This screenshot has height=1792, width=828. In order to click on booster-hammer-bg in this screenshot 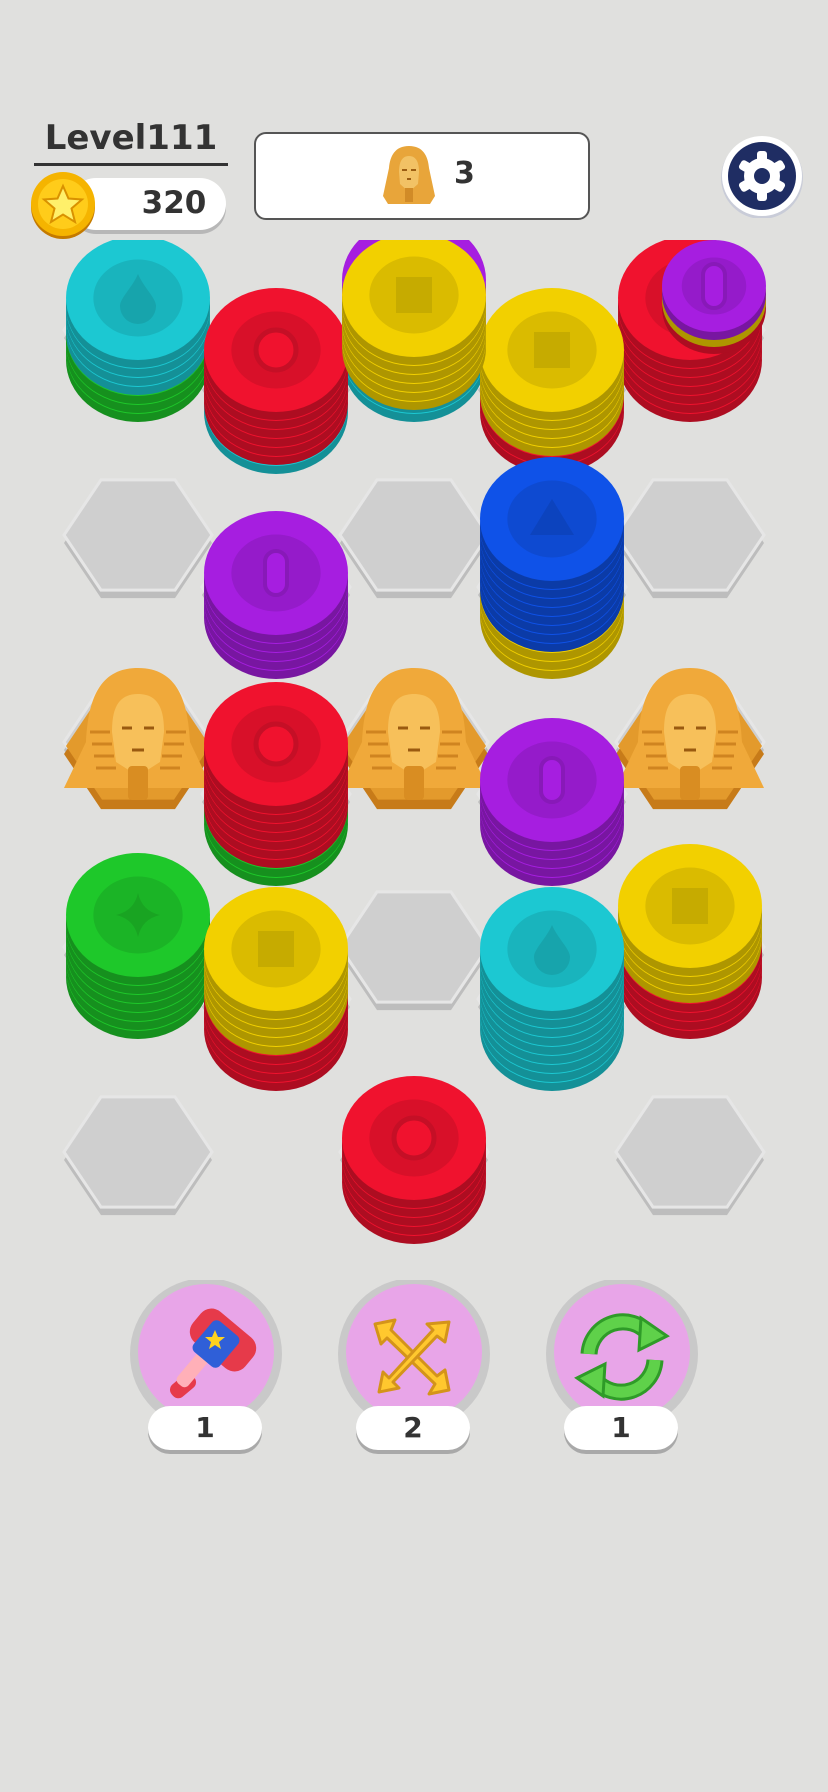, I will do `click(206, 1350)`.